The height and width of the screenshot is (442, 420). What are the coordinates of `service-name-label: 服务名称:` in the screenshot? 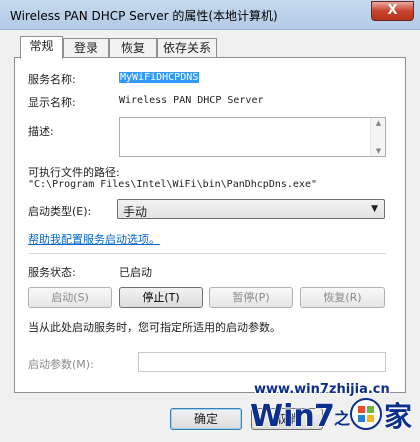 It's located at (52, 79).